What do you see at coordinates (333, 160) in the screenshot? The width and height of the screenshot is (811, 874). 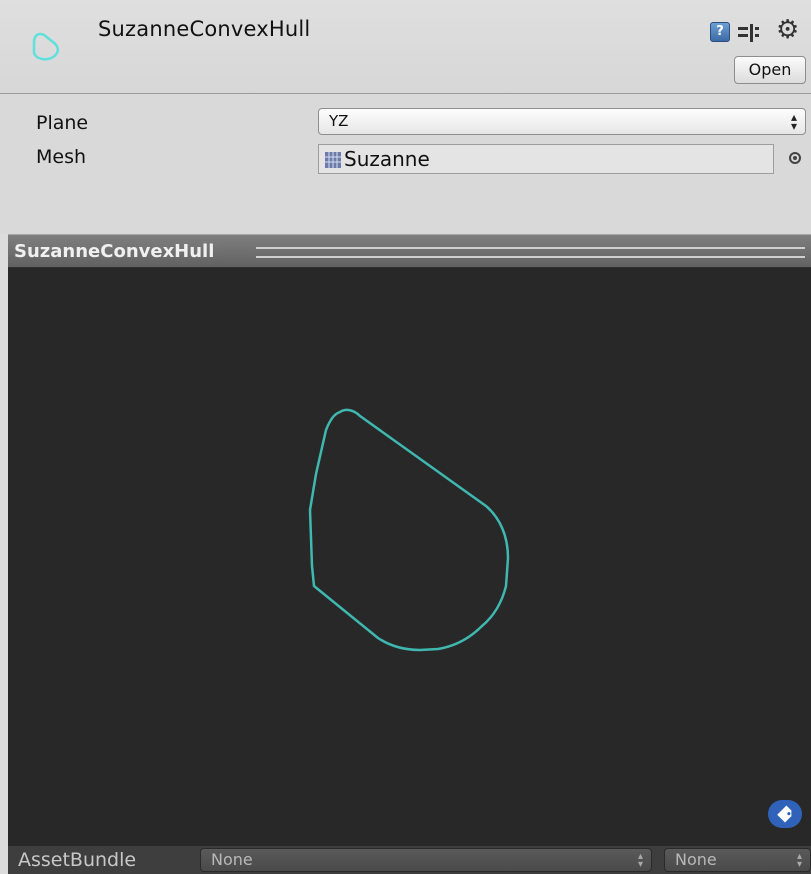 I see `mesh-icon` at bounding box center [333, 160].